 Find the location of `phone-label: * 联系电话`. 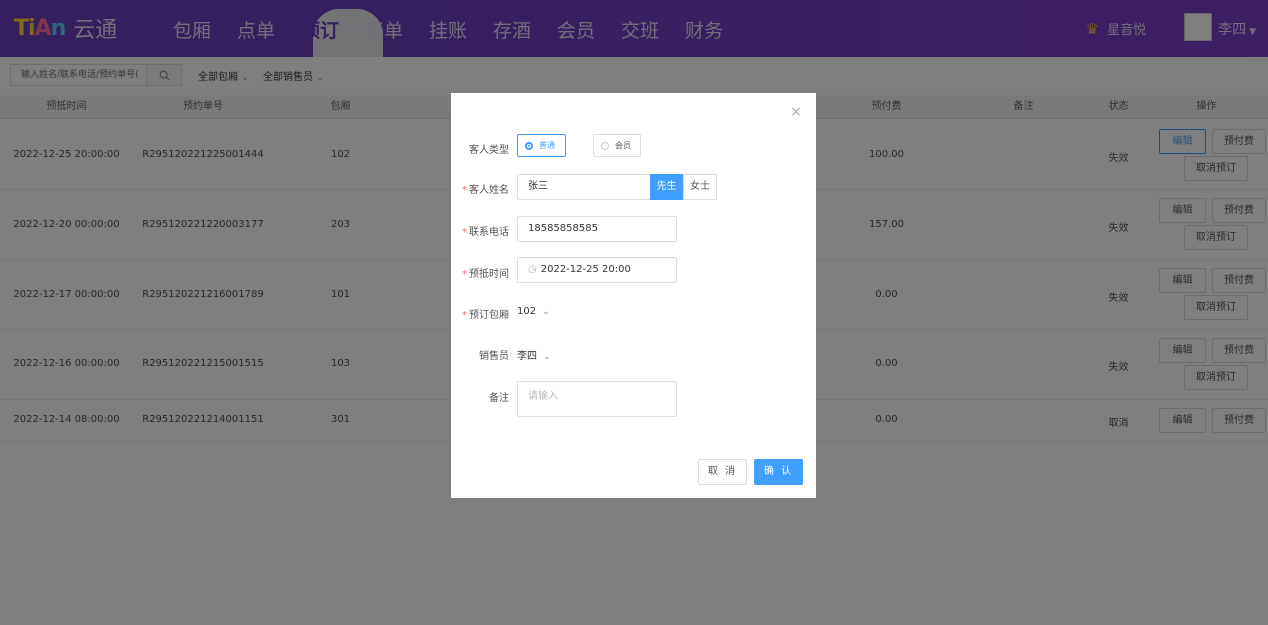

phone-label: * 联系电话 is located at coordinates (485, 232).